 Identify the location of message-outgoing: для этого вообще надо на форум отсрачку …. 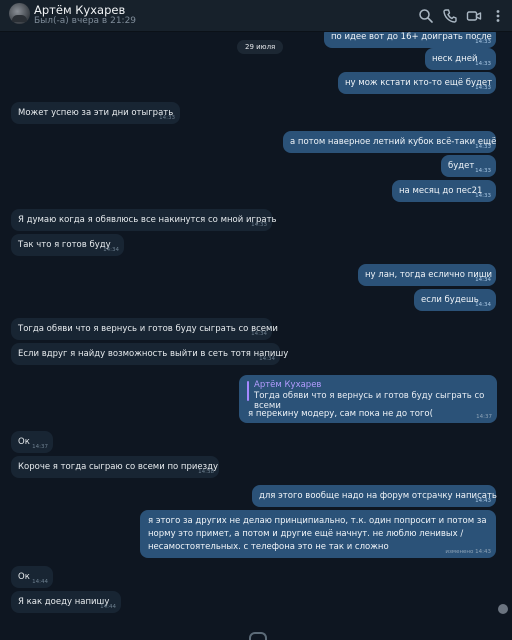
(374, 496).